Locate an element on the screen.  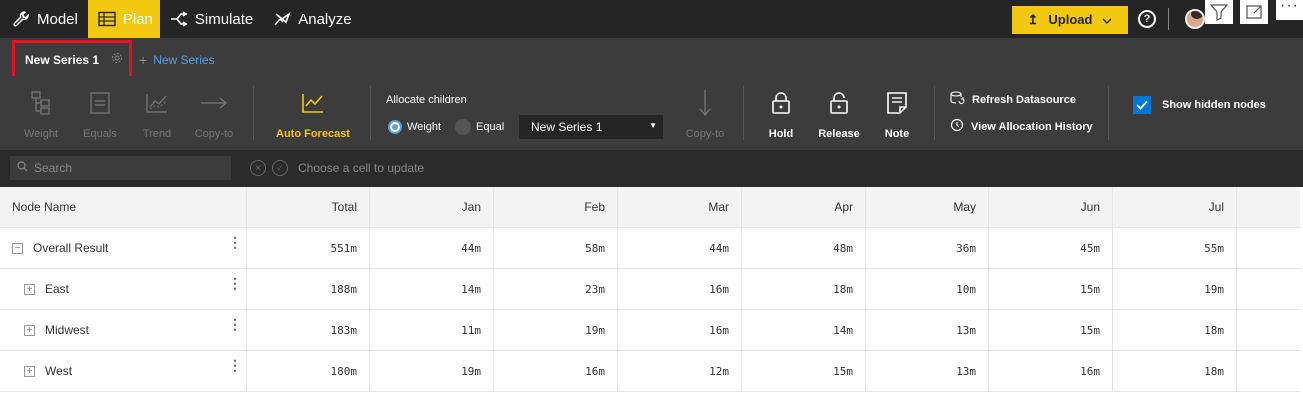
show-hidden-nodes-toggle: Show hidden nodes is located at coordinates (1199, 105).